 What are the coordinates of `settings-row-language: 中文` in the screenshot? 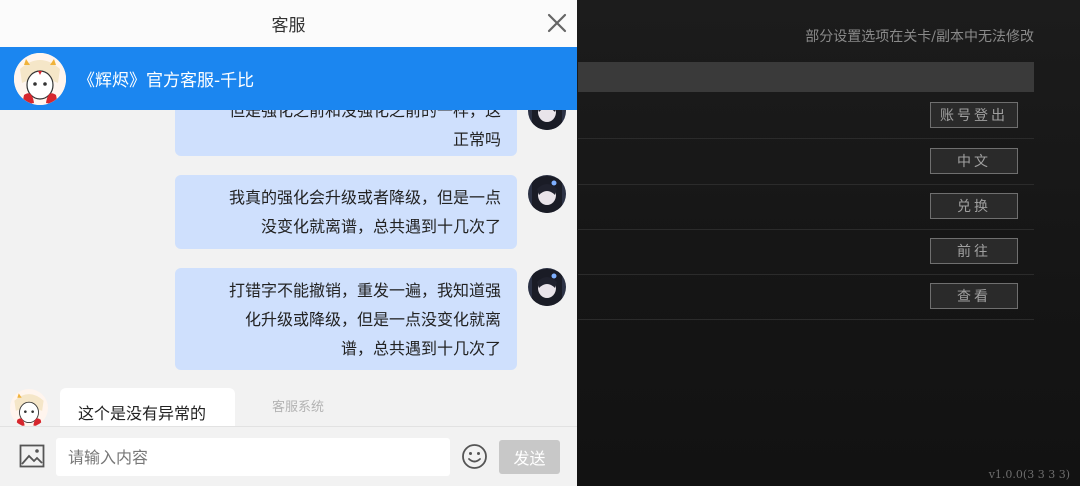 It's located at (806, 162).